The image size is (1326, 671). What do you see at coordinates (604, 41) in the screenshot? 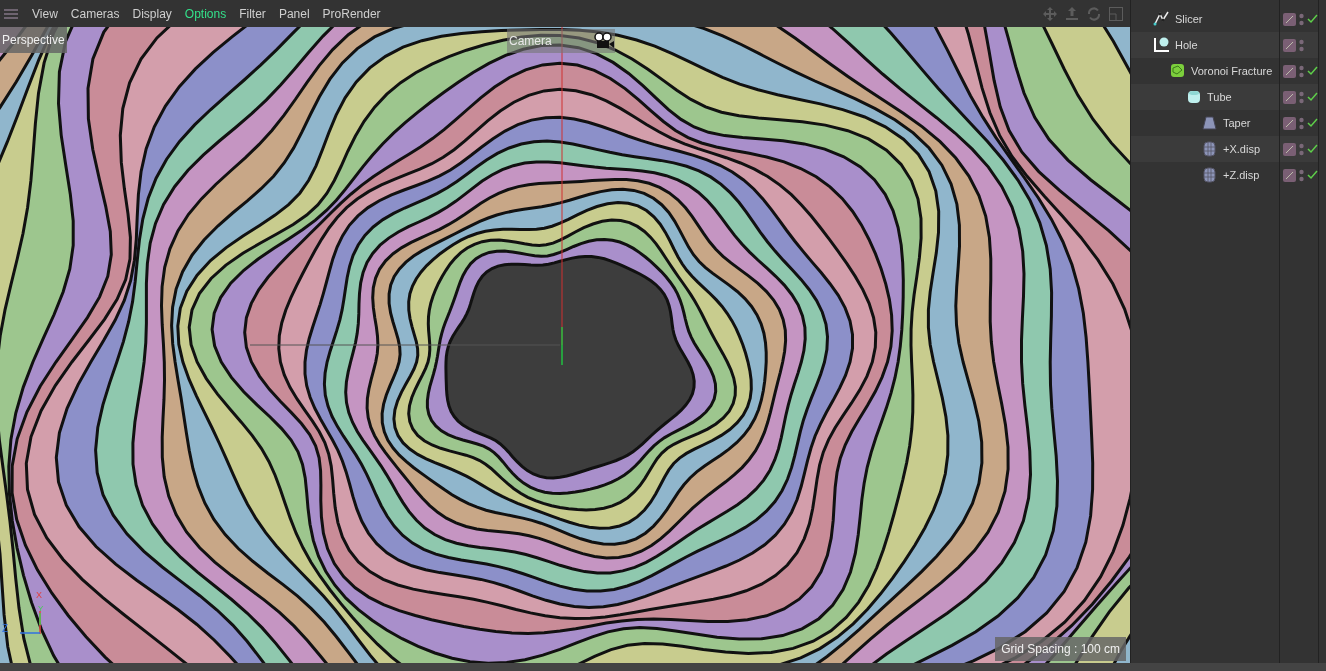
I see `camera-icon` at bounding box center [604, 41].